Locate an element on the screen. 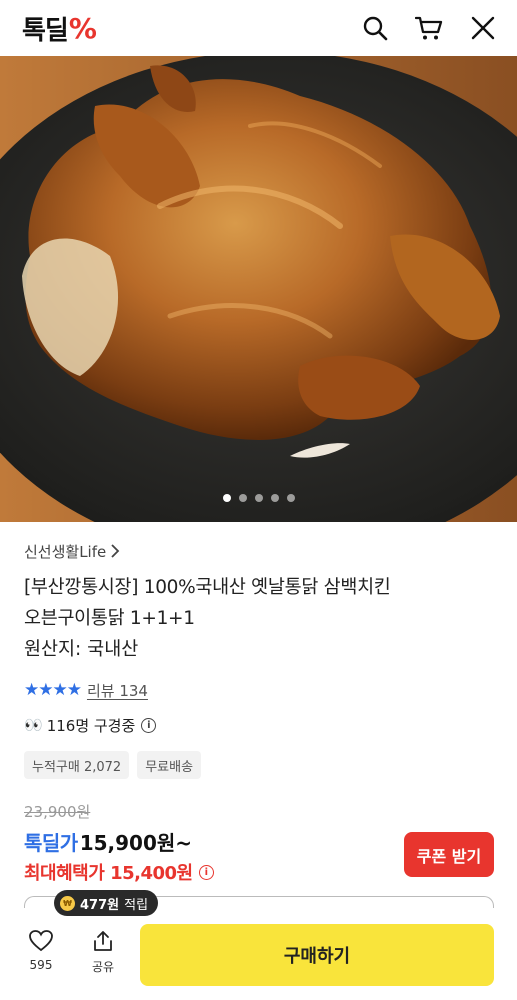 The image size is (517, 1000). bottom-action-bar: ₩ 477원 적립 595 공유 구매하기 is located at coordinates (258, 945).